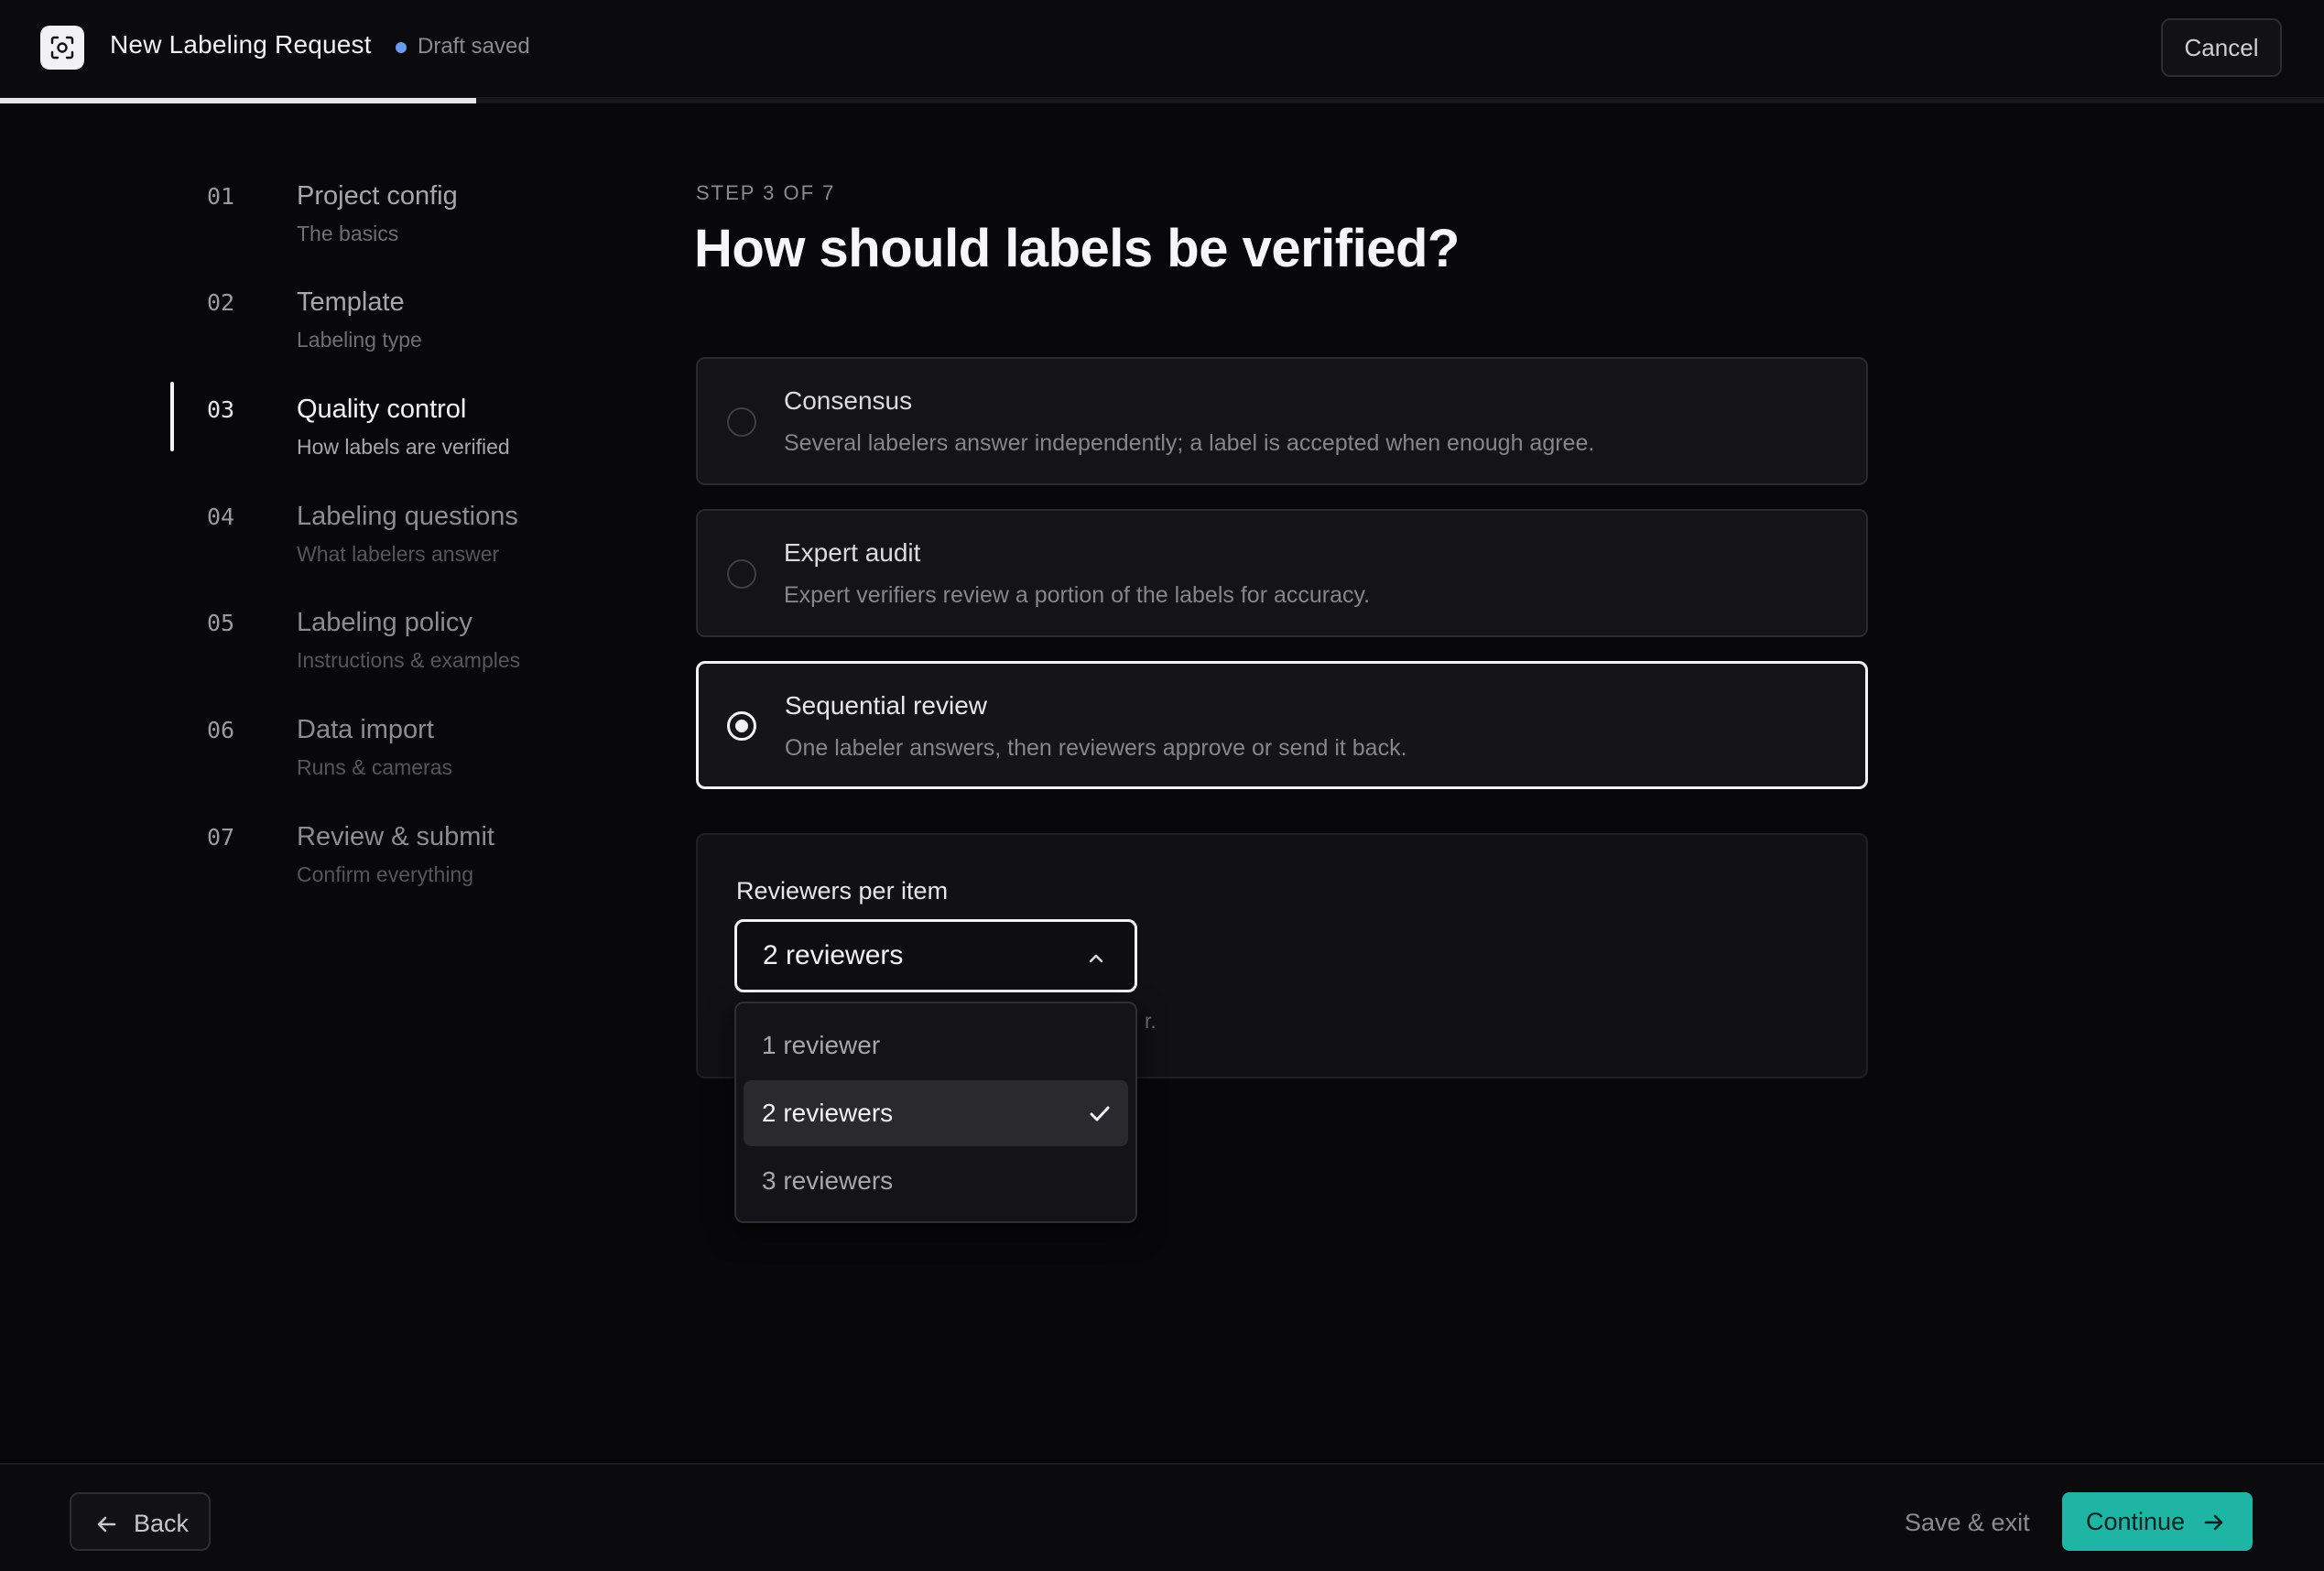 The image size is (2324, 1571). I want to click on reviewers-dropdown-menu: 1 reviewer 2 reviewers 3 reviewers, so click(935, 1112).